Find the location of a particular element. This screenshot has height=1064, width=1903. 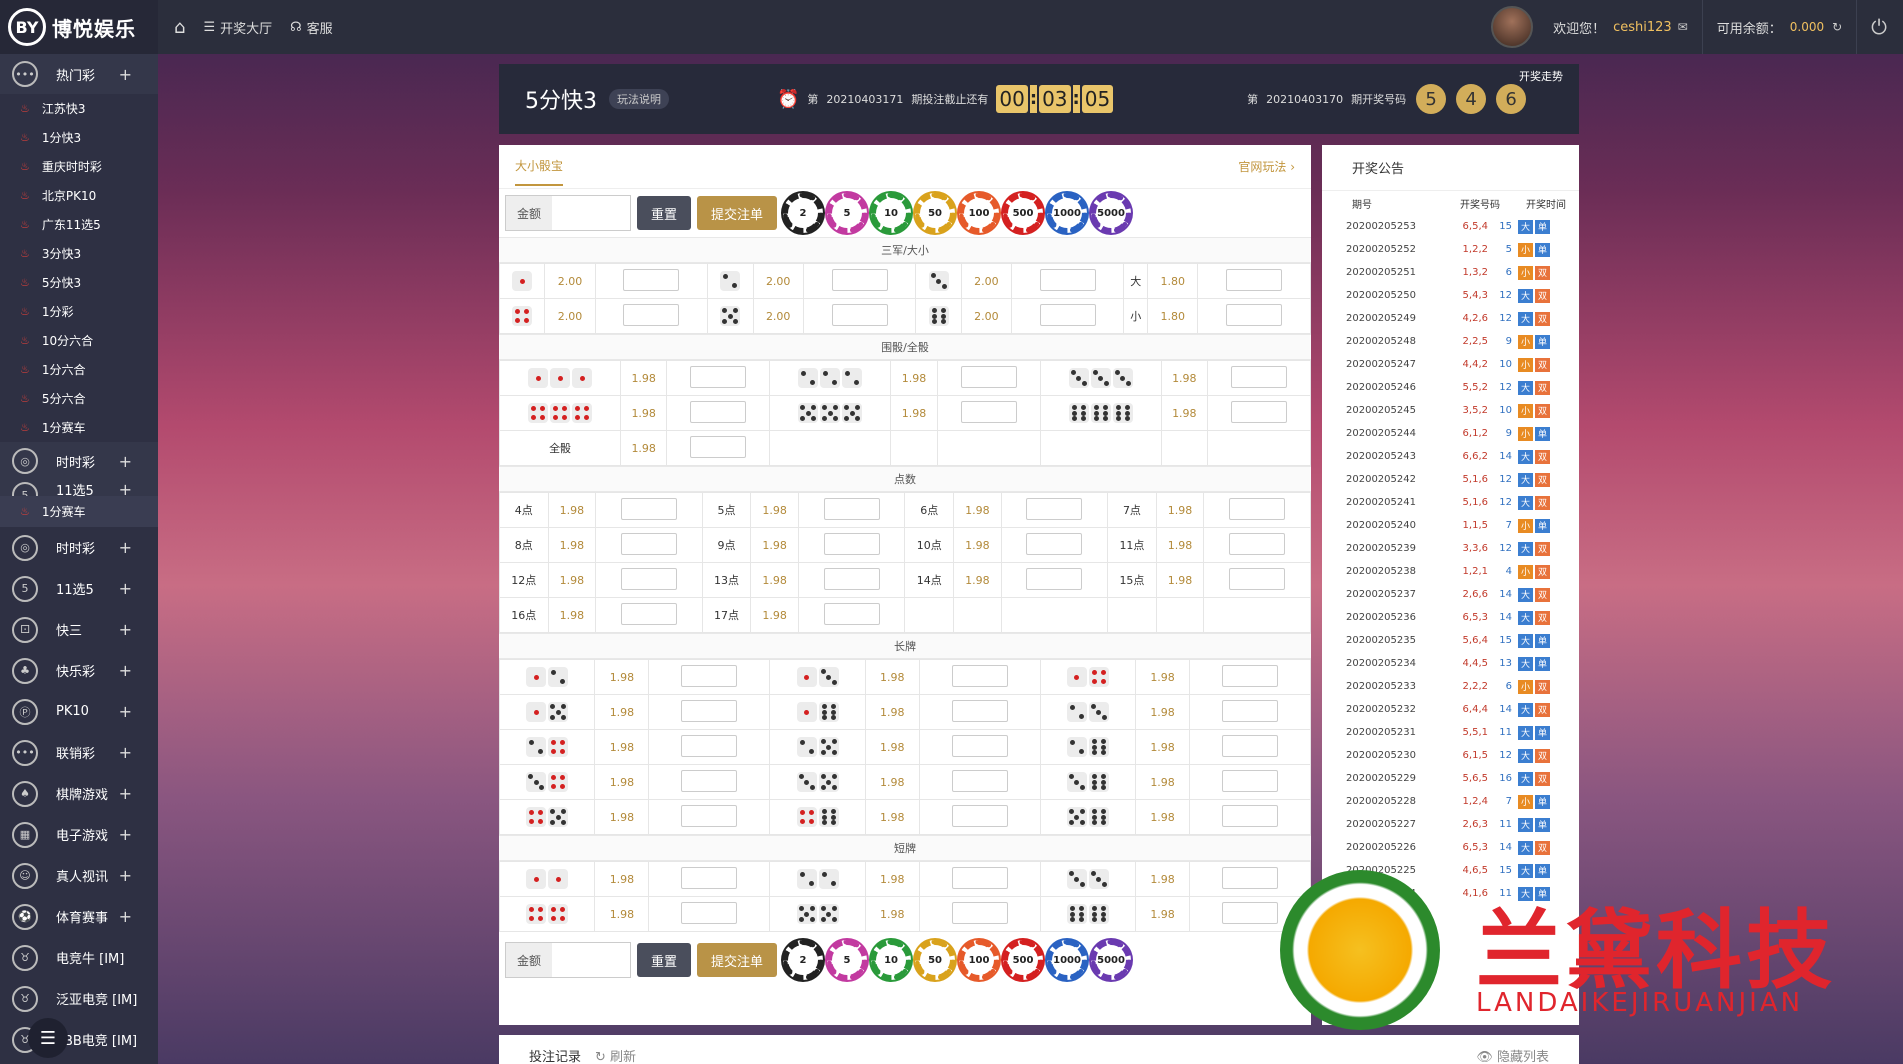

chip-100: 100 is located at coordinates (979, 213).